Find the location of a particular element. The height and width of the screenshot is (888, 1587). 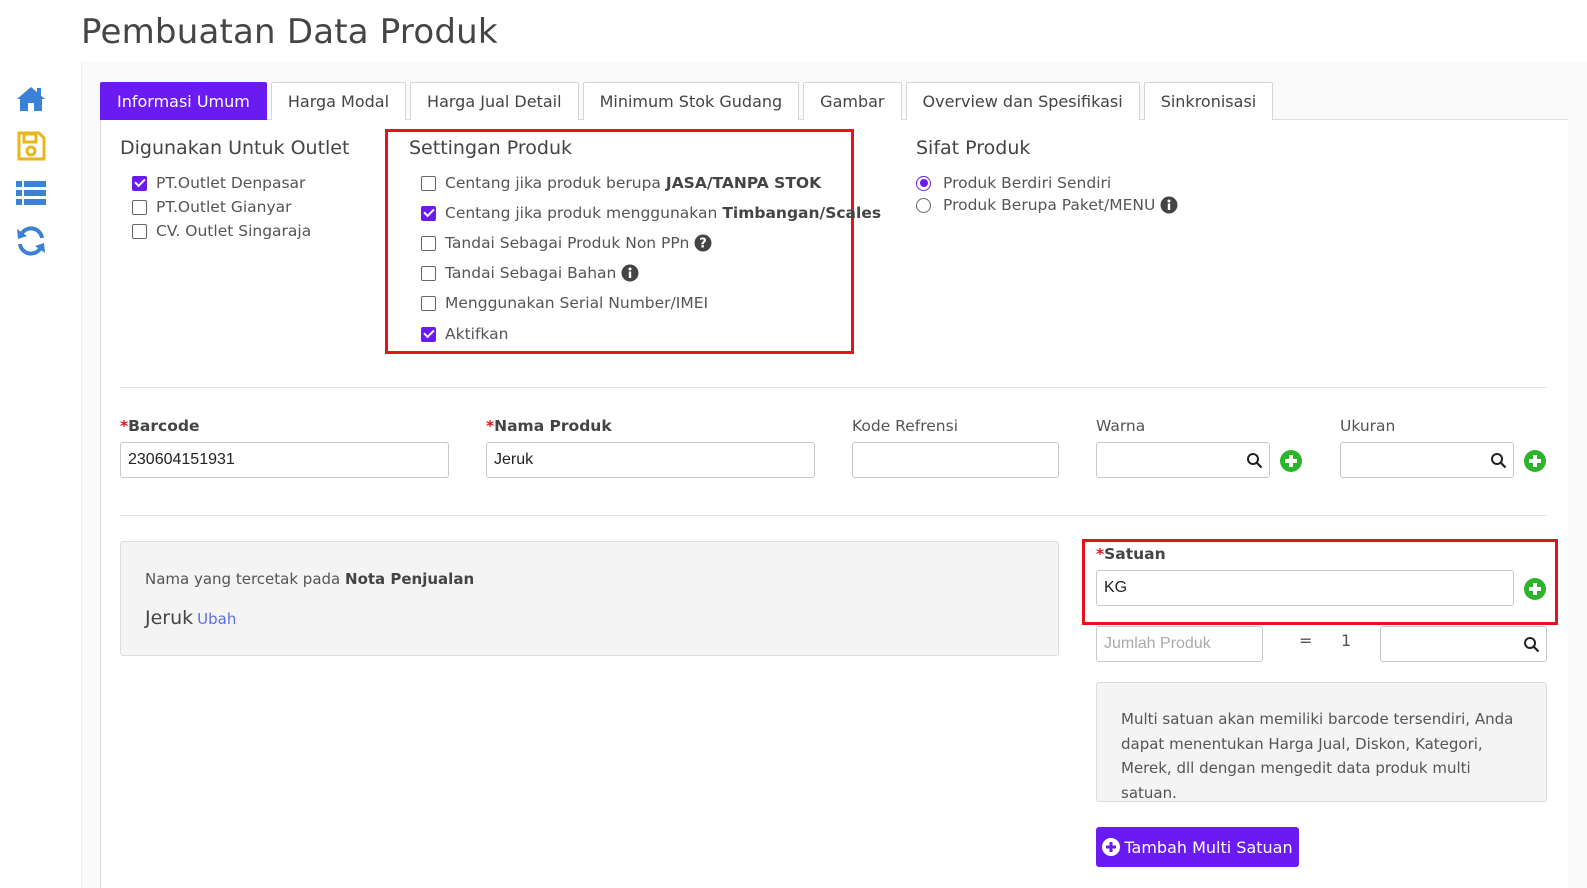

button-label: Tambah Multi Satuan is located at coordinates (1208, 847).